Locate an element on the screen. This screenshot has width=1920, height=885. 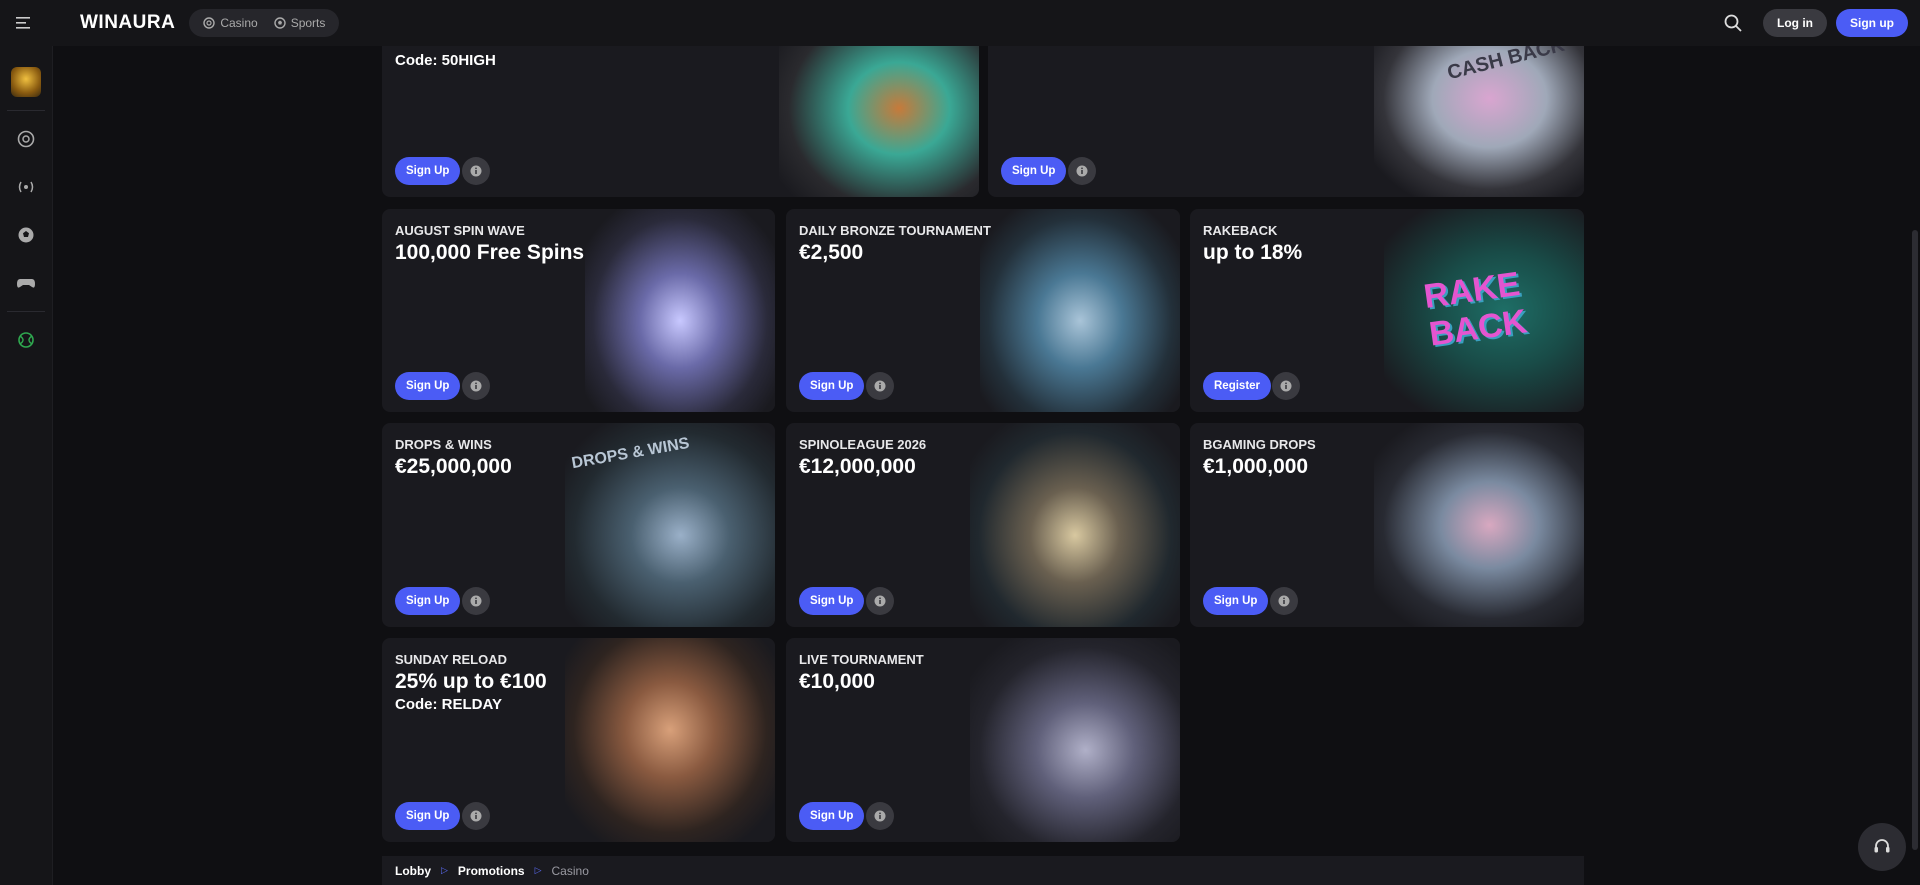
tennis-ball-icon is located at coordinates (26, 340).